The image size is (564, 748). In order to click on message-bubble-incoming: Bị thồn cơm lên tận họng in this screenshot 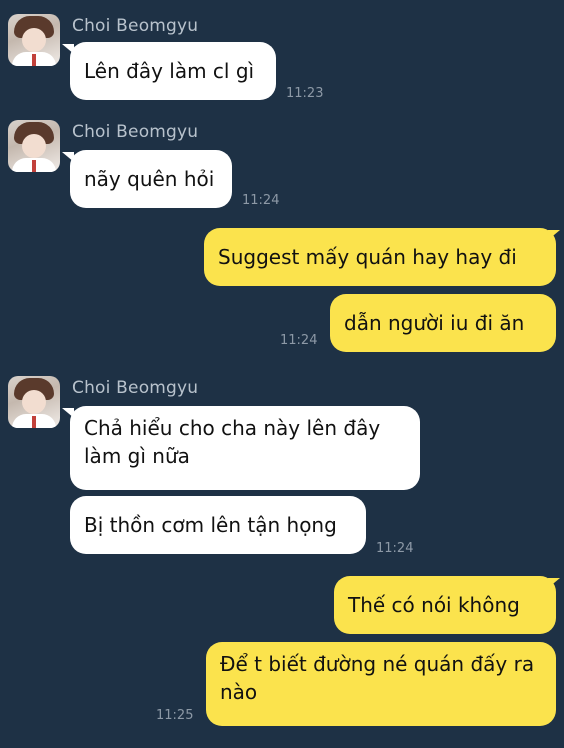, I will do `click(218, 525)`.